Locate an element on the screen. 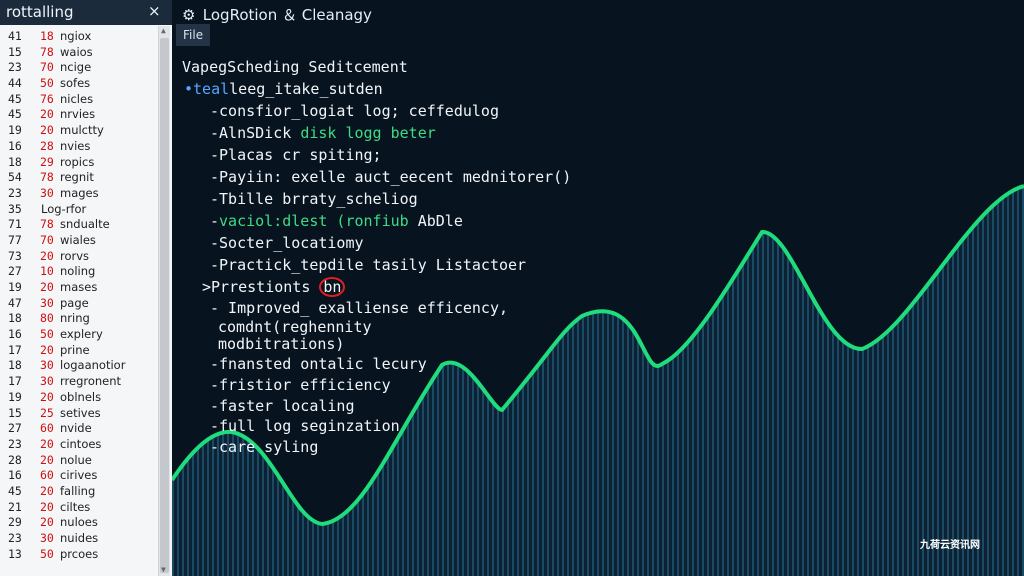  code-line: -consfior_logiat log; ceffedulog is located at coordinates (354, 111).